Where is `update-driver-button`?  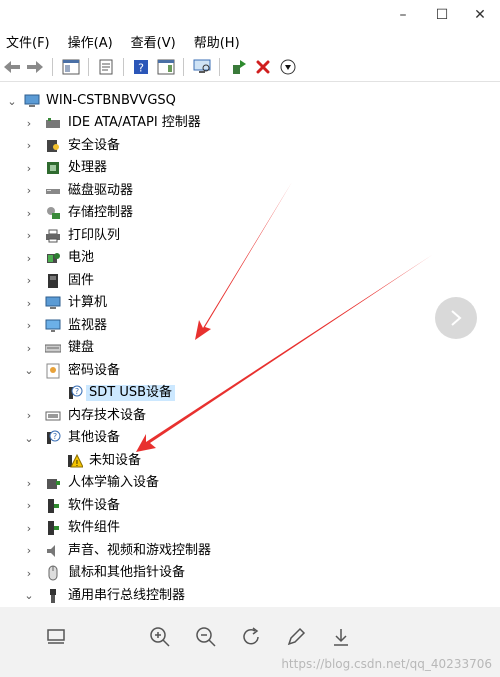 update-driver-button is located at coordinates (239, 67).